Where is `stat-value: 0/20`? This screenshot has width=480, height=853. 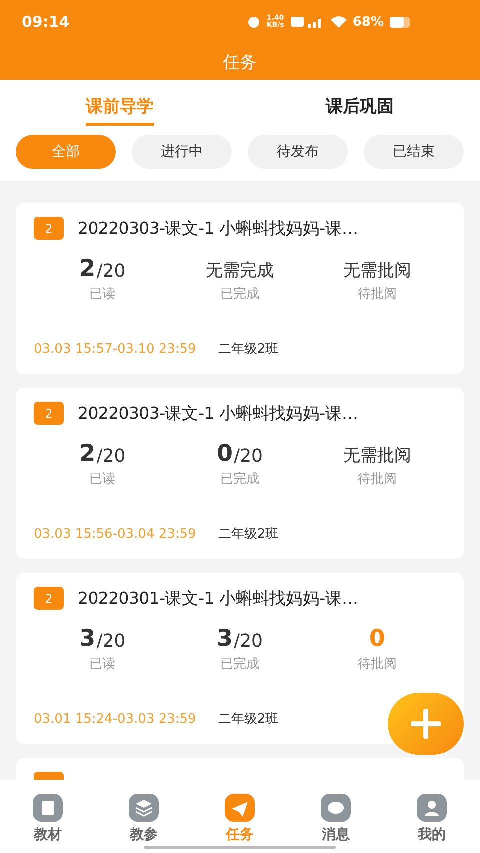
stat-value: 0/20 is located at coordinates (240, 453).